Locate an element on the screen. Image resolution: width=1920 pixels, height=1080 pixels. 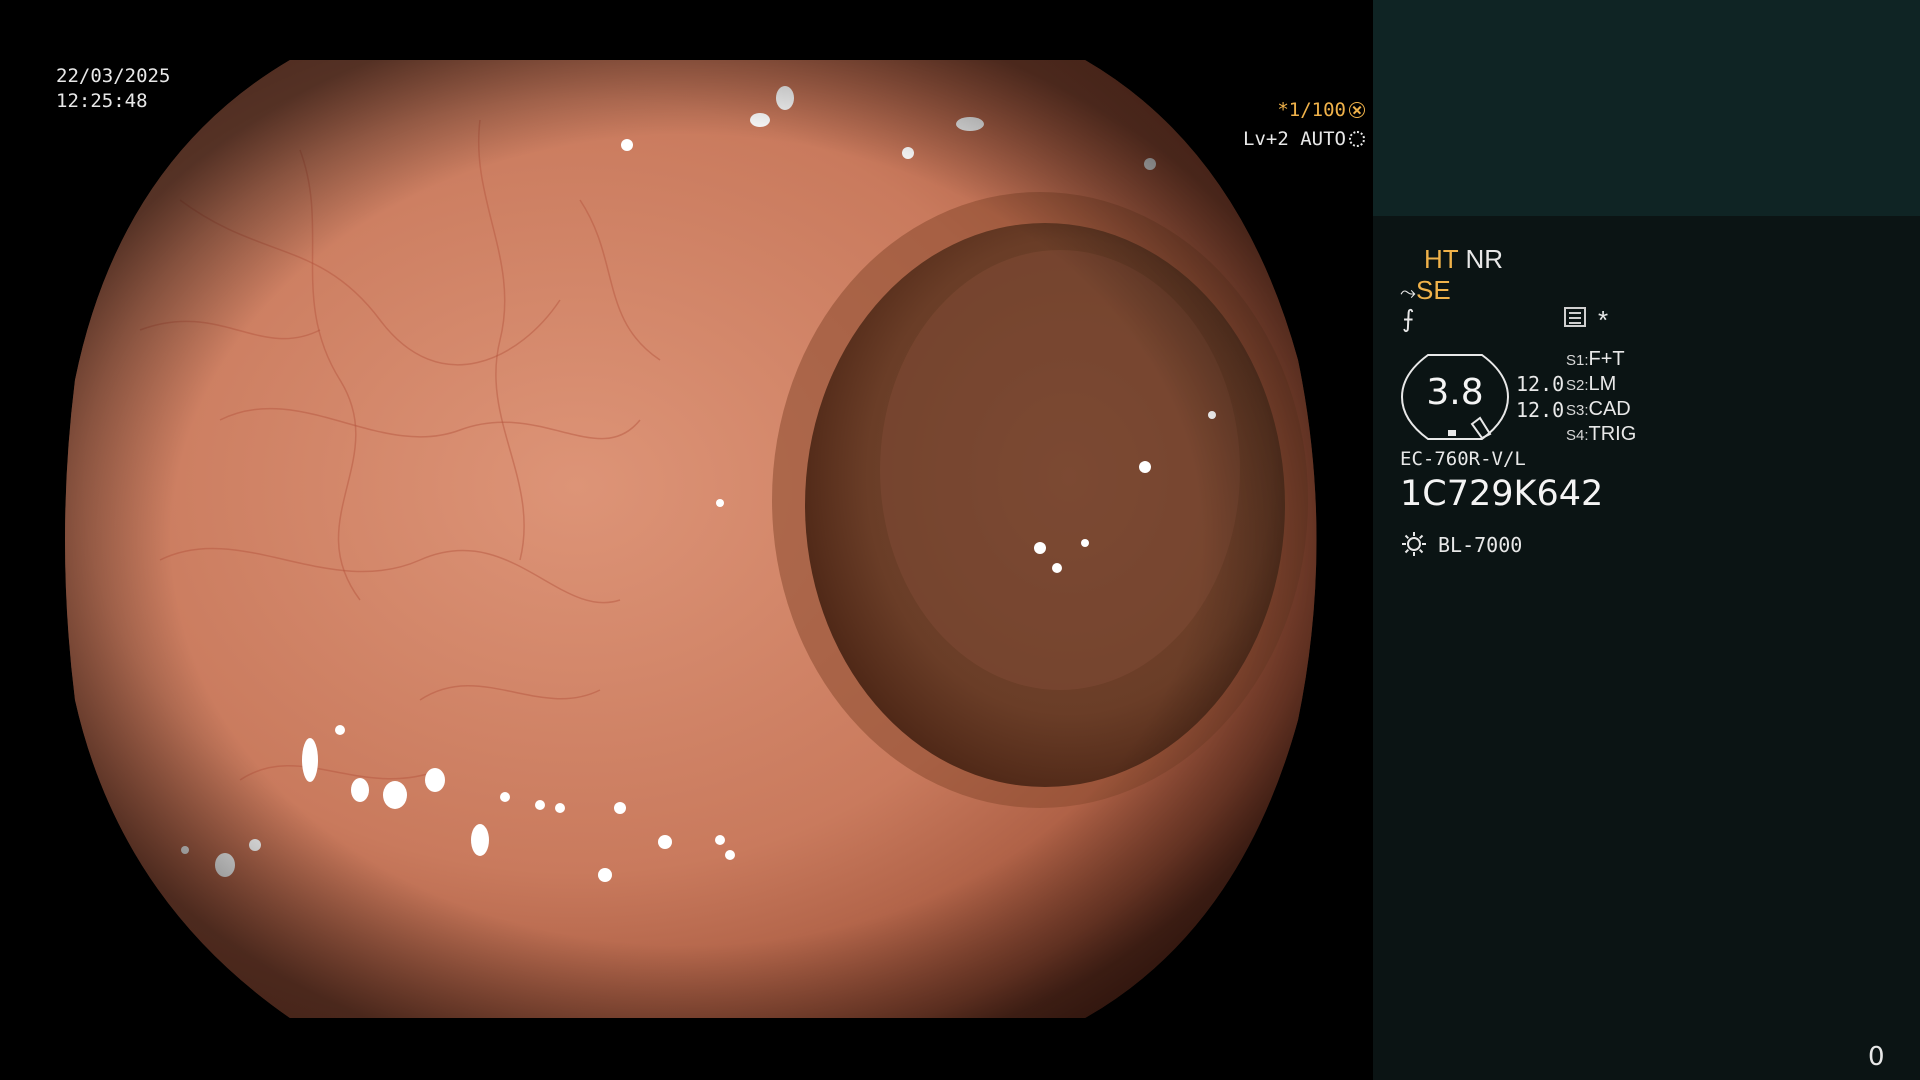
level-text: Lv+2 AUTO is located at coordinates (1294, 139).